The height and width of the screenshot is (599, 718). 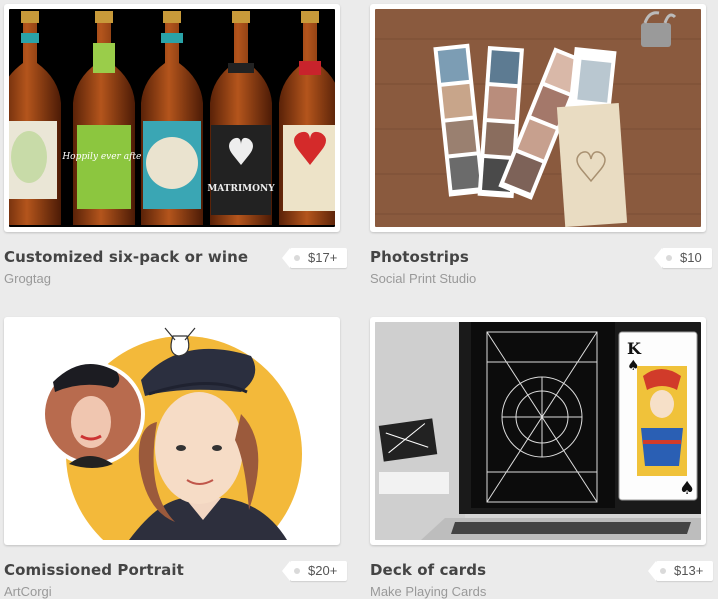 I want to click on king-card: K ♠ ♠, so click(x=658, y=416).